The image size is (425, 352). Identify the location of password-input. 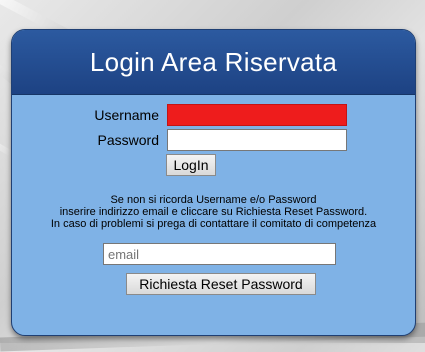
(257, 140).